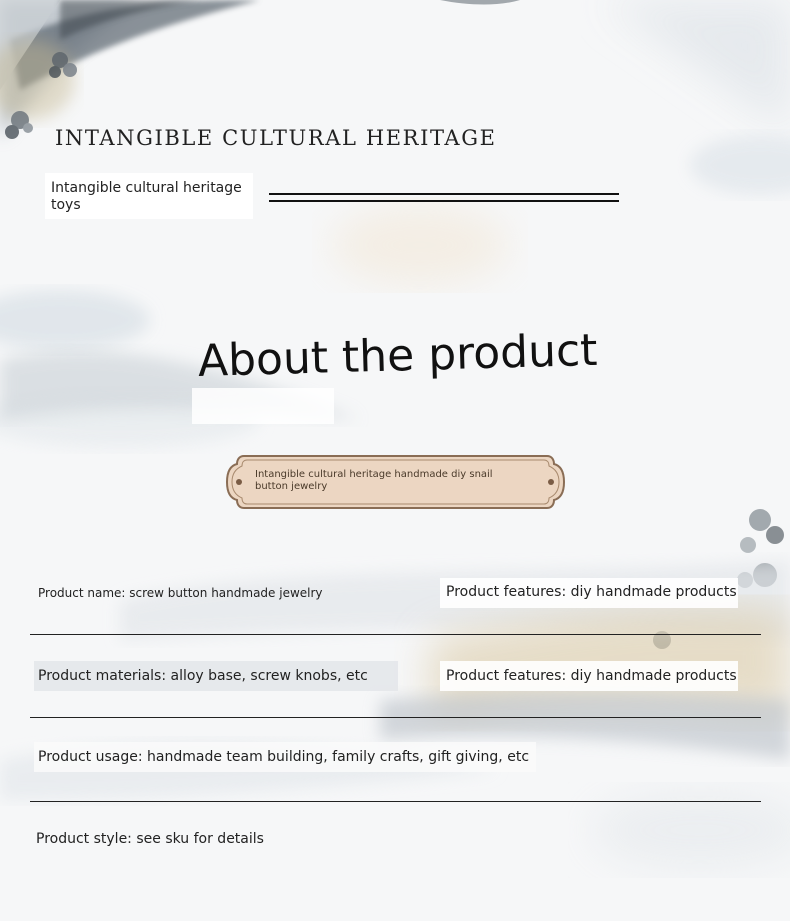  I want to click on subtitle-box: Intangible cultural heritage toys, so click(149, 196).